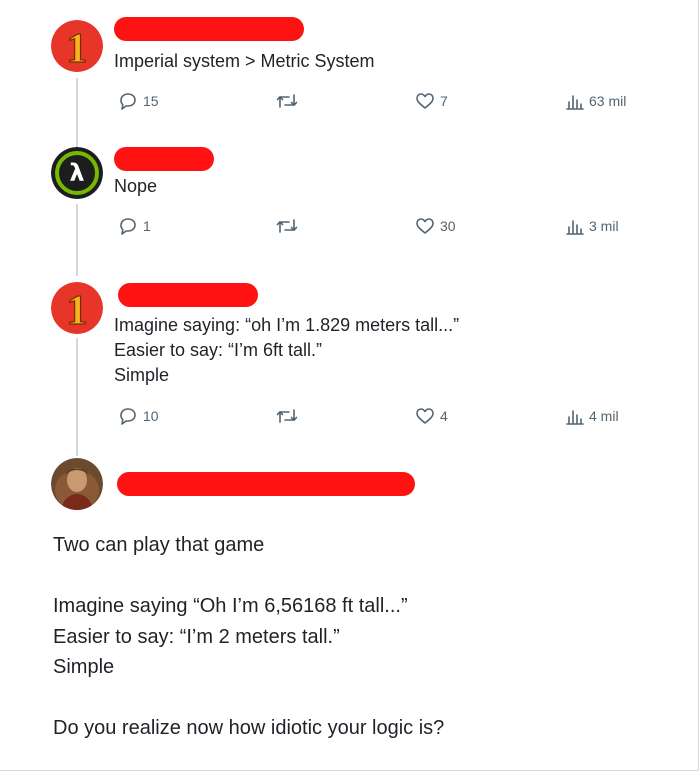  I want to click on reply-count: 1, so click(147, 226).